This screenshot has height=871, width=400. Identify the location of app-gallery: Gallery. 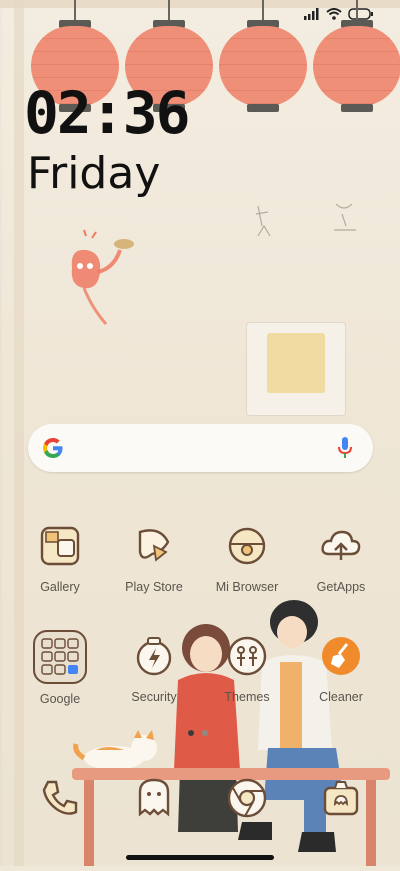
(60, 557).